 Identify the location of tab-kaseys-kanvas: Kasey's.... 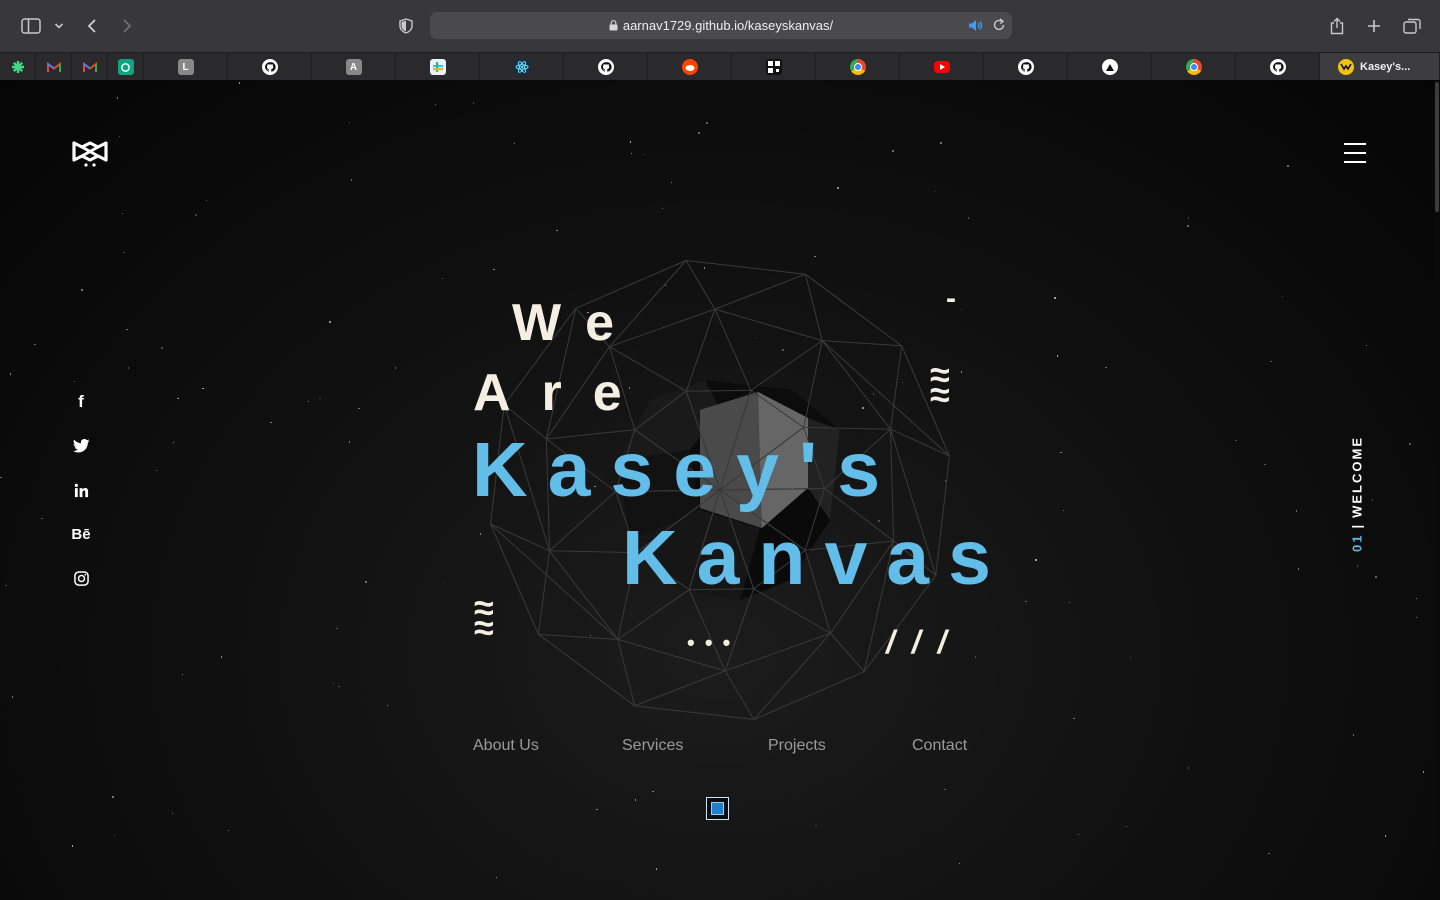
(1380, 67).